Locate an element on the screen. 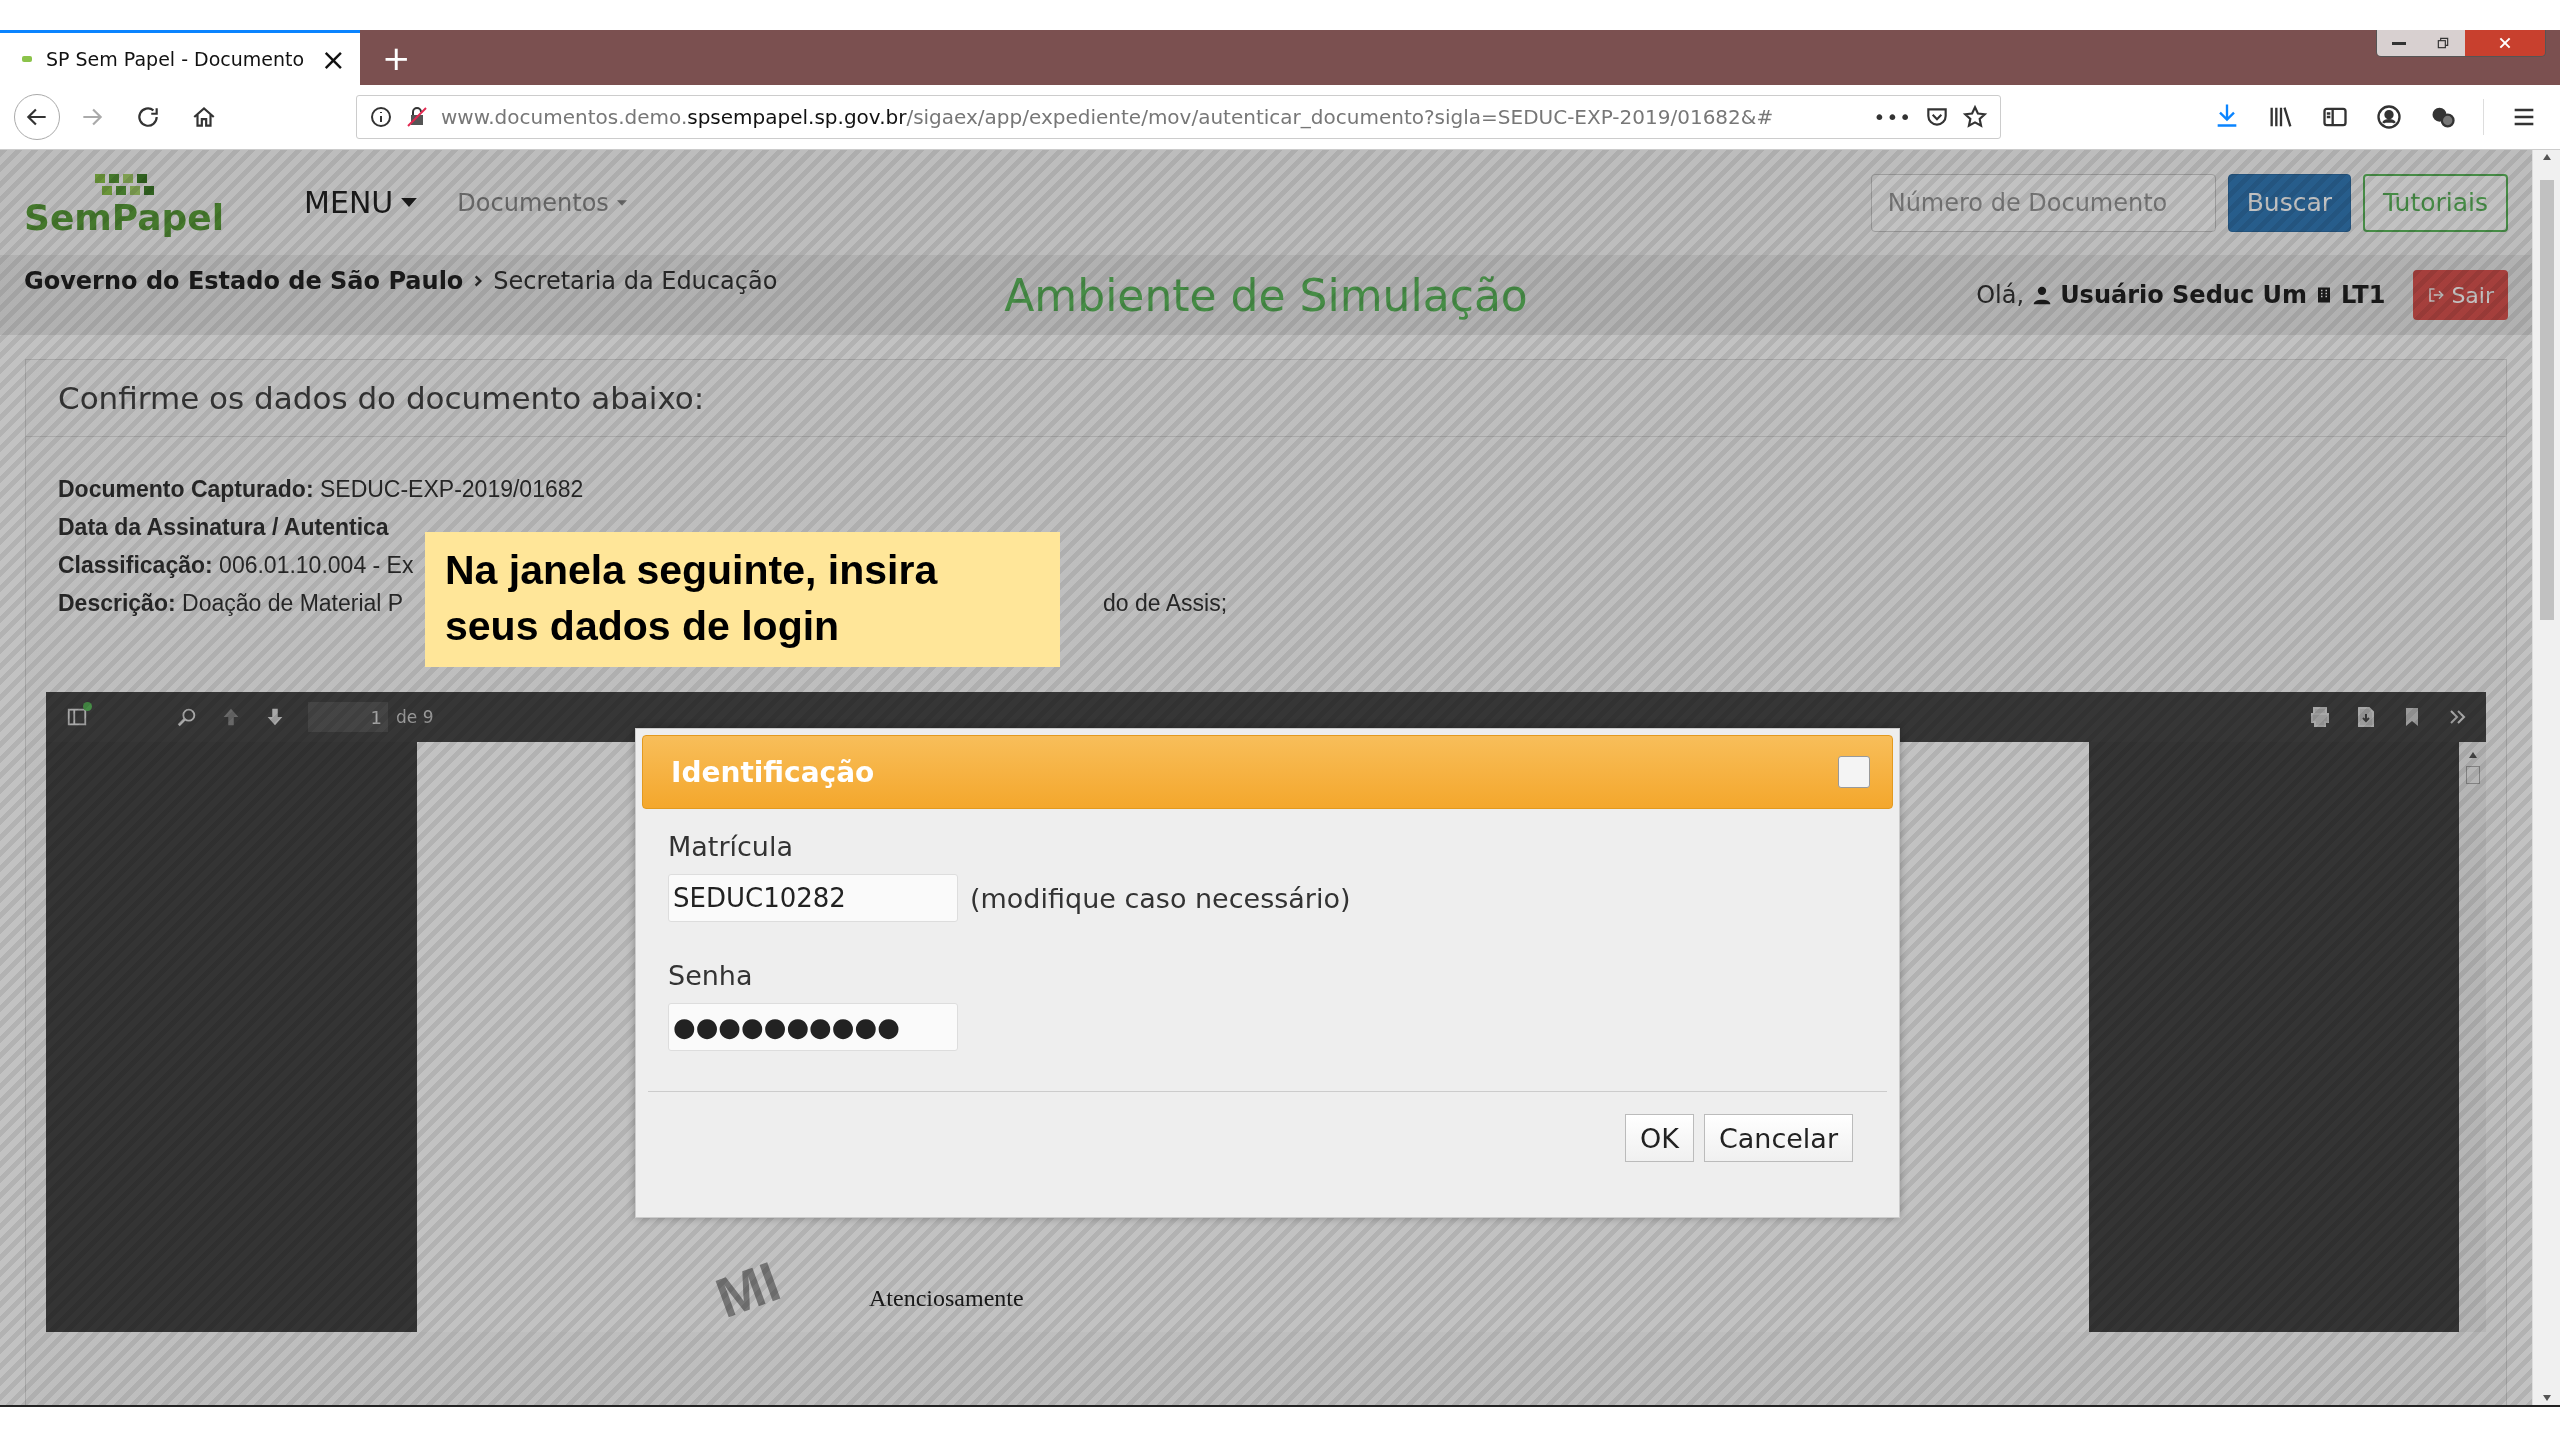  building-icon is located at coordinates (2324, 295).